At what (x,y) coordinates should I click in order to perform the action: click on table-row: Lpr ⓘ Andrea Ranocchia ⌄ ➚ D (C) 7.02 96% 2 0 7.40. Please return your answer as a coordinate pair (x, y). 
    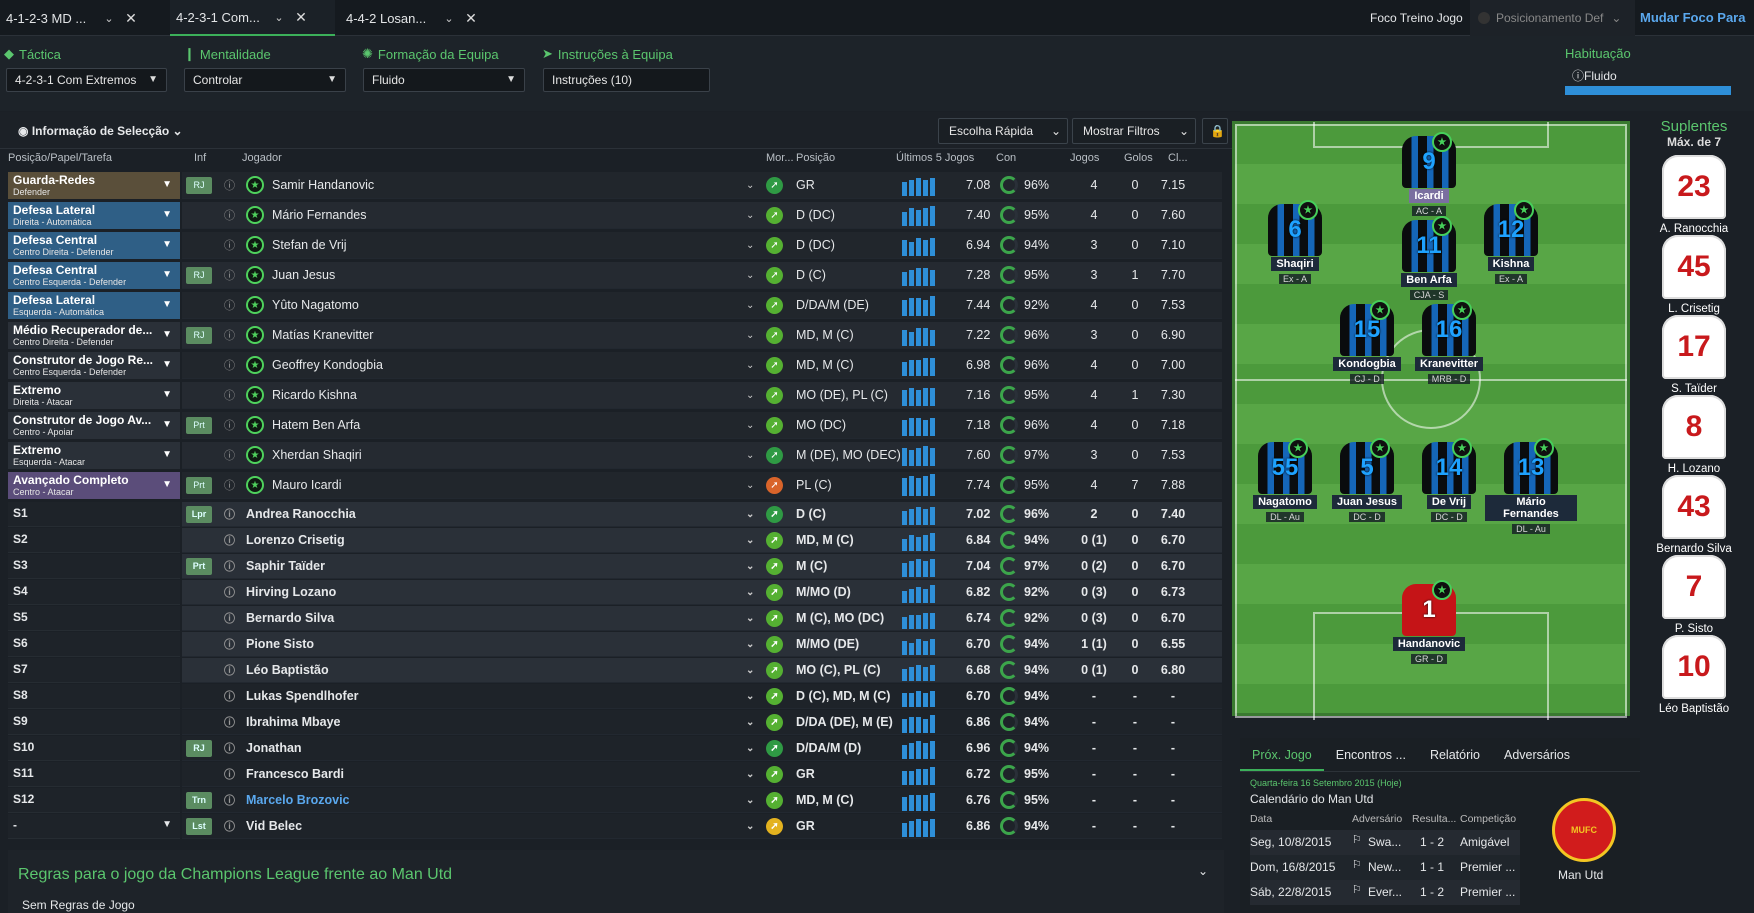
    Looking at the image, I should click on (702, 514).